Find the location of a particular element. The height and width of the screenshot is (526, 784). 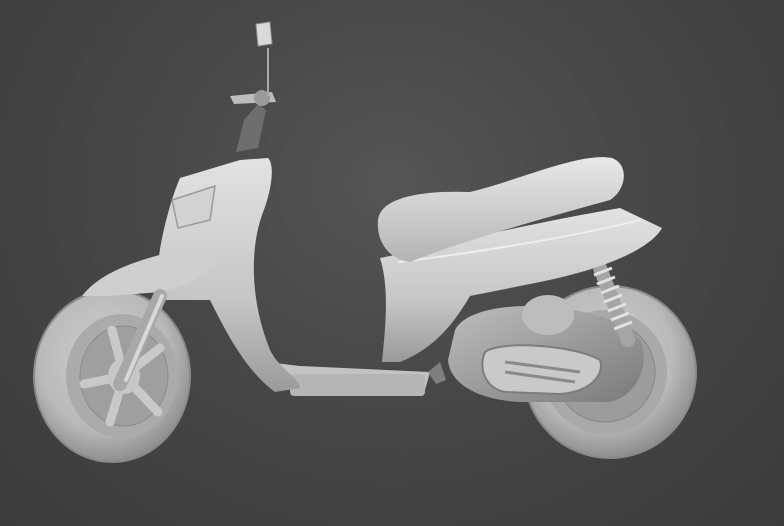

front-wheel is located at coordinates (112, 376).